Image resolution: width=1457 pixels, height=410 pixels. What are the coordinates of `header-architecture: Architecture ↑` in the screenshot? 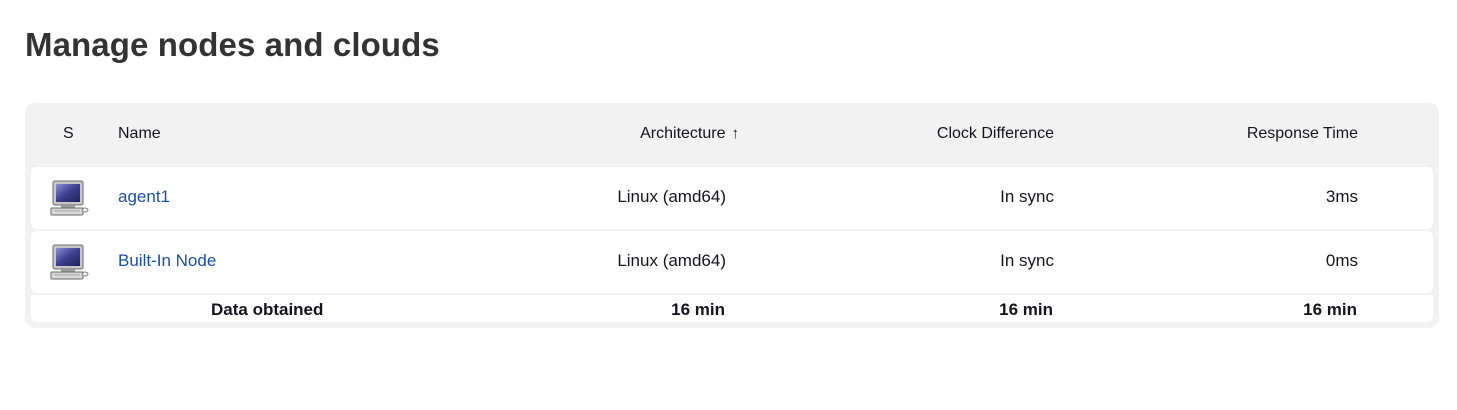 It's located at (689, 134).